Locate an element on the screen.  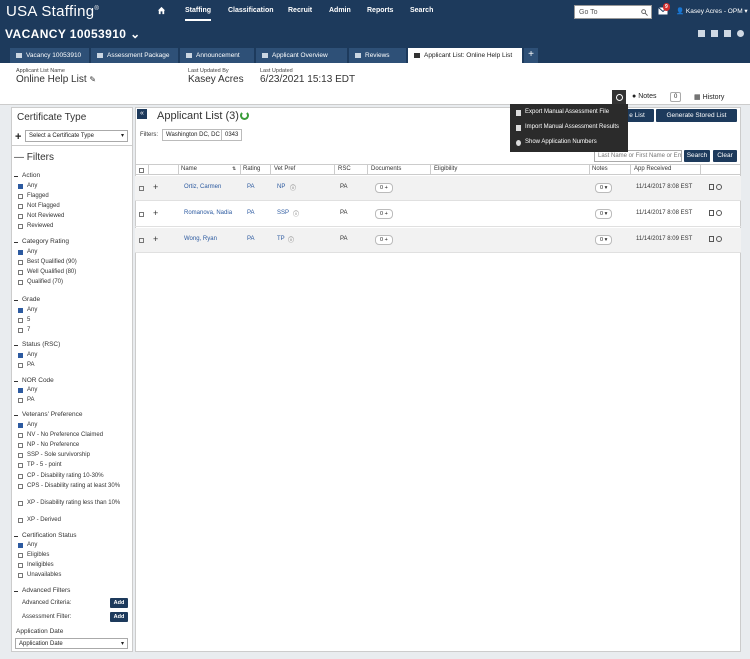
print-icon is located at coordinates (727, 33).